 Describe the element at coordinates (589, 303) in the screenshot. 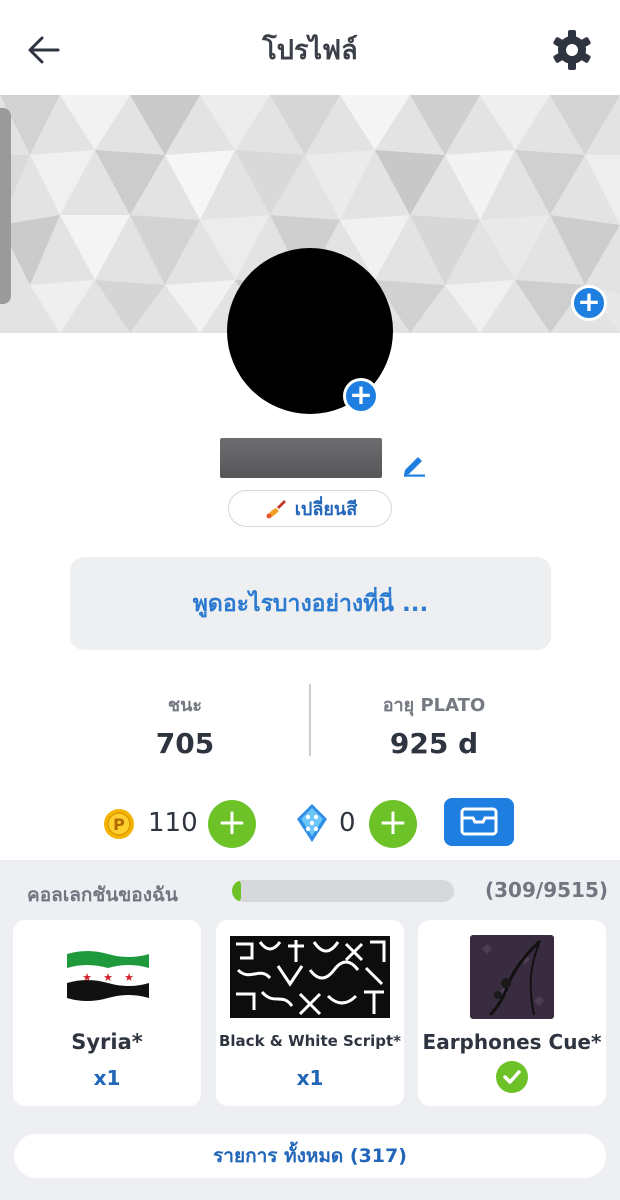

I see `banner-add-icon: +` at that location.